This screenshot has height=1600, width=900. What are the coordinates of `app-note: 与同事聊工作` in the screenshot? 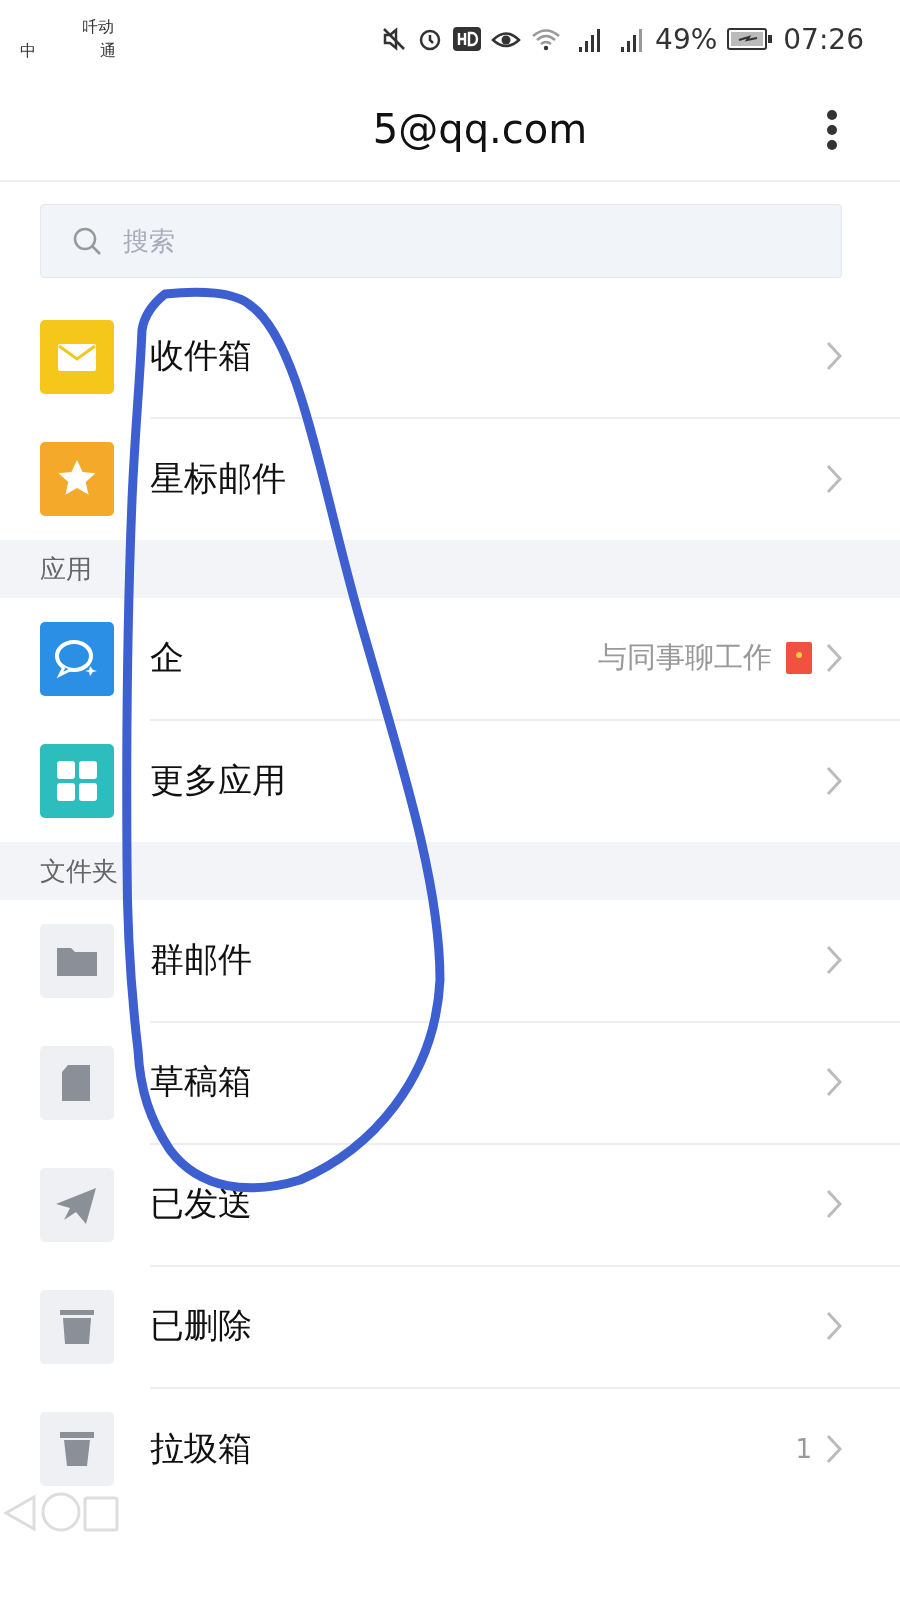 It's located at (685, 657).